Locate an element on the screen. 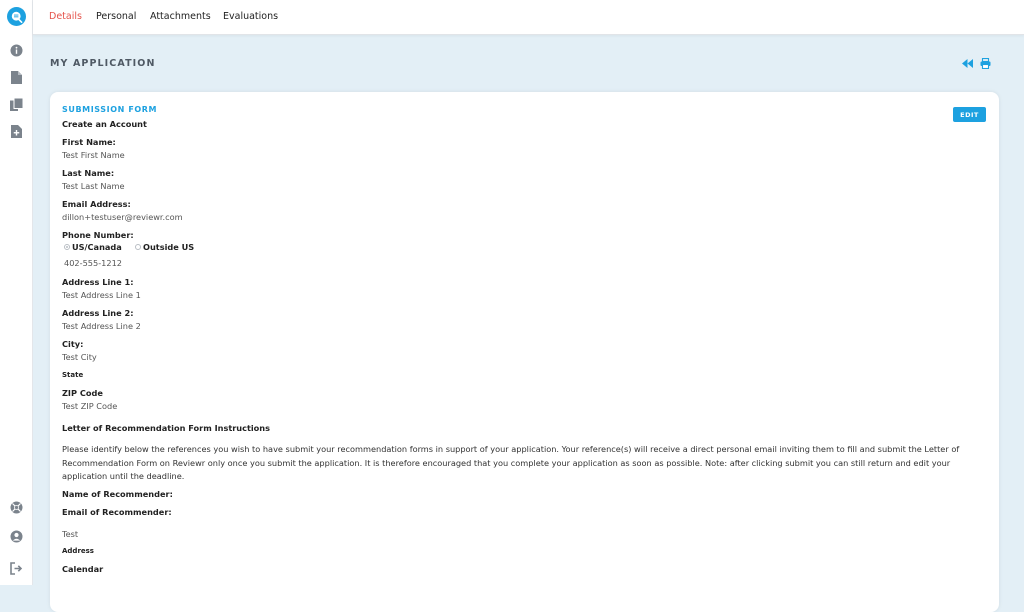 The width and height of the screenshot is (1024, 612). document-icon is located at coordinates (16, 77).